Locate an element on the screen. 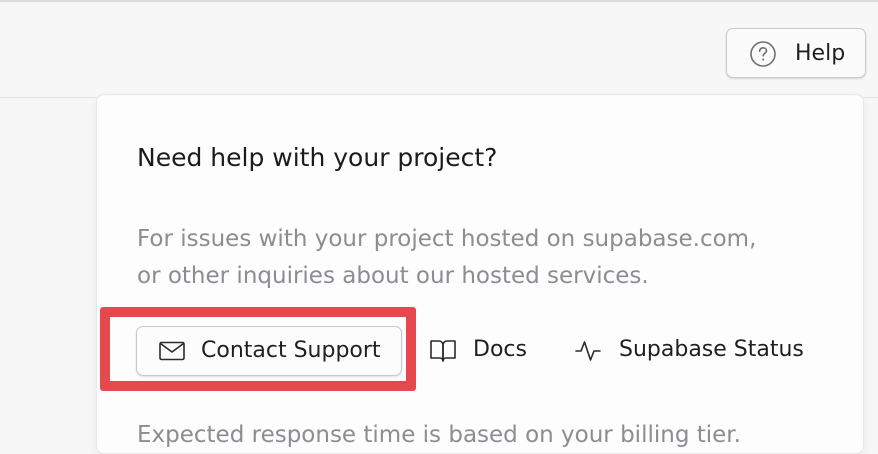  help-button: Help is located at coordinates (796, 53).